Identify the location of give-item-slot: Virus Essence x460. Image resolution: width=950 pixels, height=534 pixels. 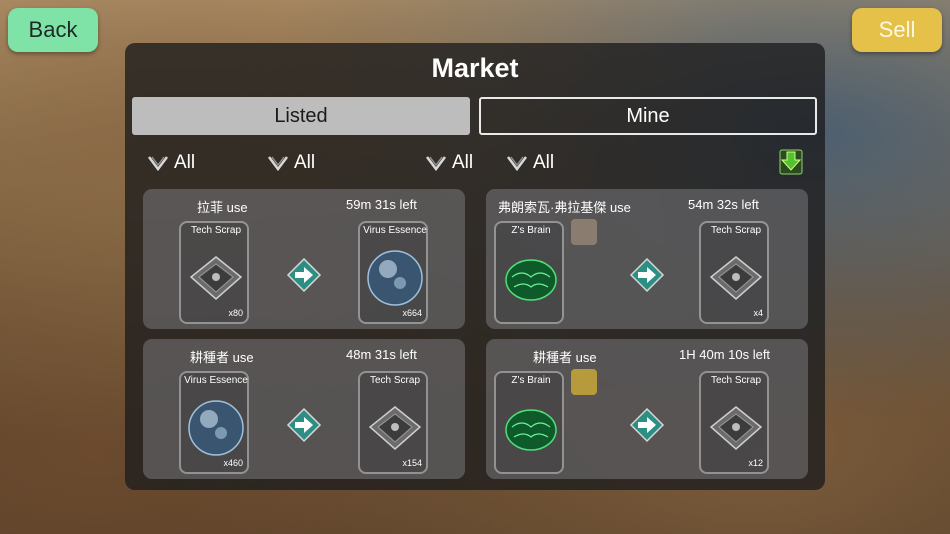
(214, 422).